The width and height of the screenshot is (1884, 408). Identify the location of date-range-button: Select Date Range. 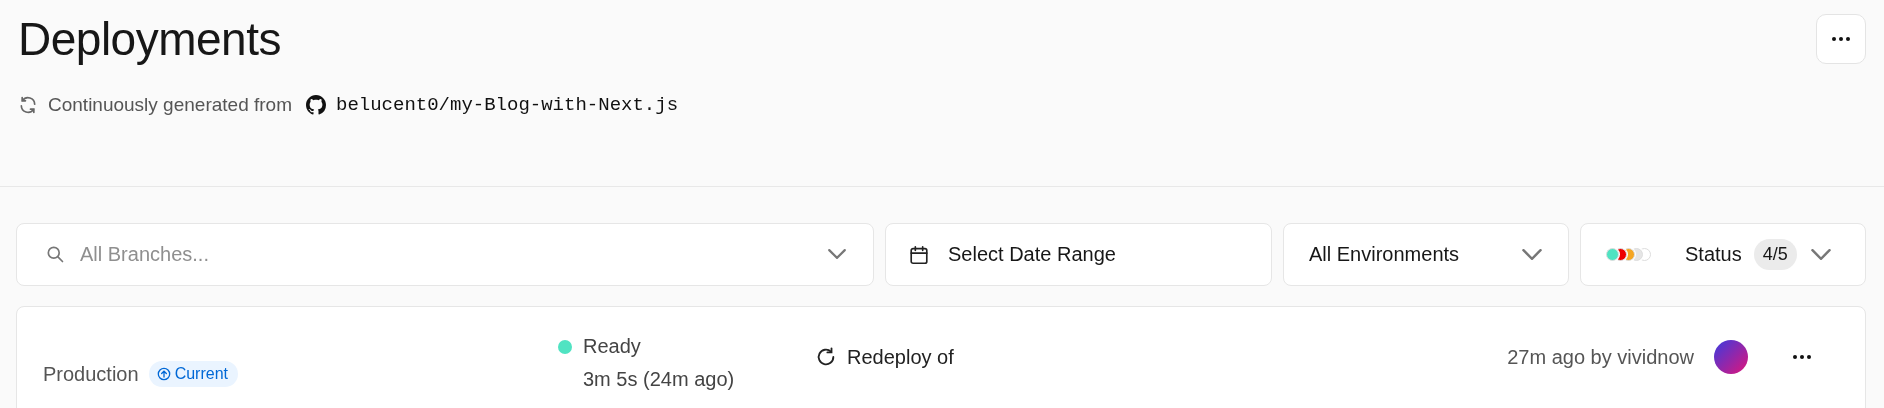
(1078, 254).